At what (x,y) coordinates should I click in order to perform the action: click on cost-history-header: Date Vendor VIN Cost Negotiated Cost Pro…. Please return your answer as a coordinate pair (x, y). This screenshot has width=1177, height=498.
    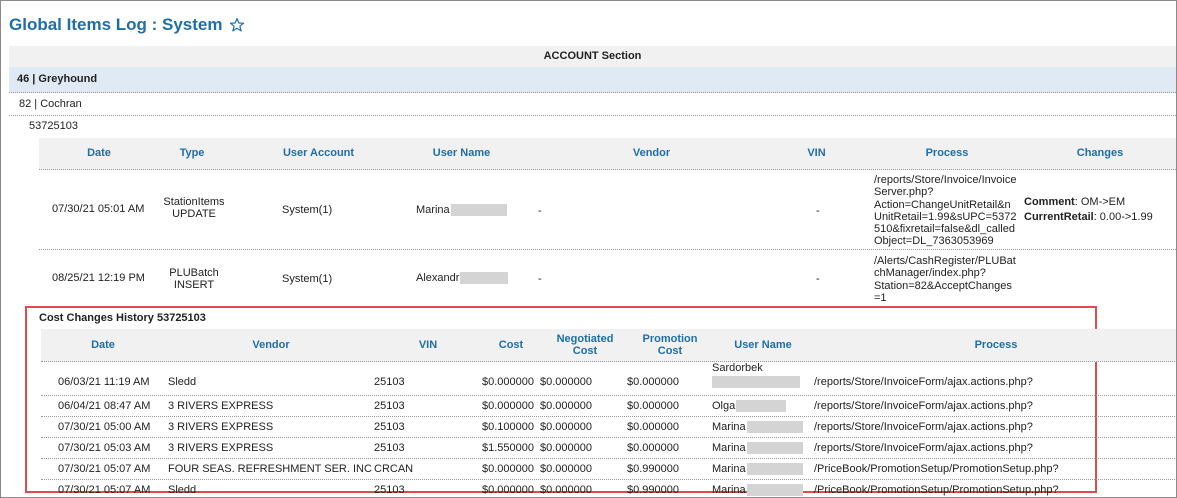
    Looking at the image, I should click on (608, 345).